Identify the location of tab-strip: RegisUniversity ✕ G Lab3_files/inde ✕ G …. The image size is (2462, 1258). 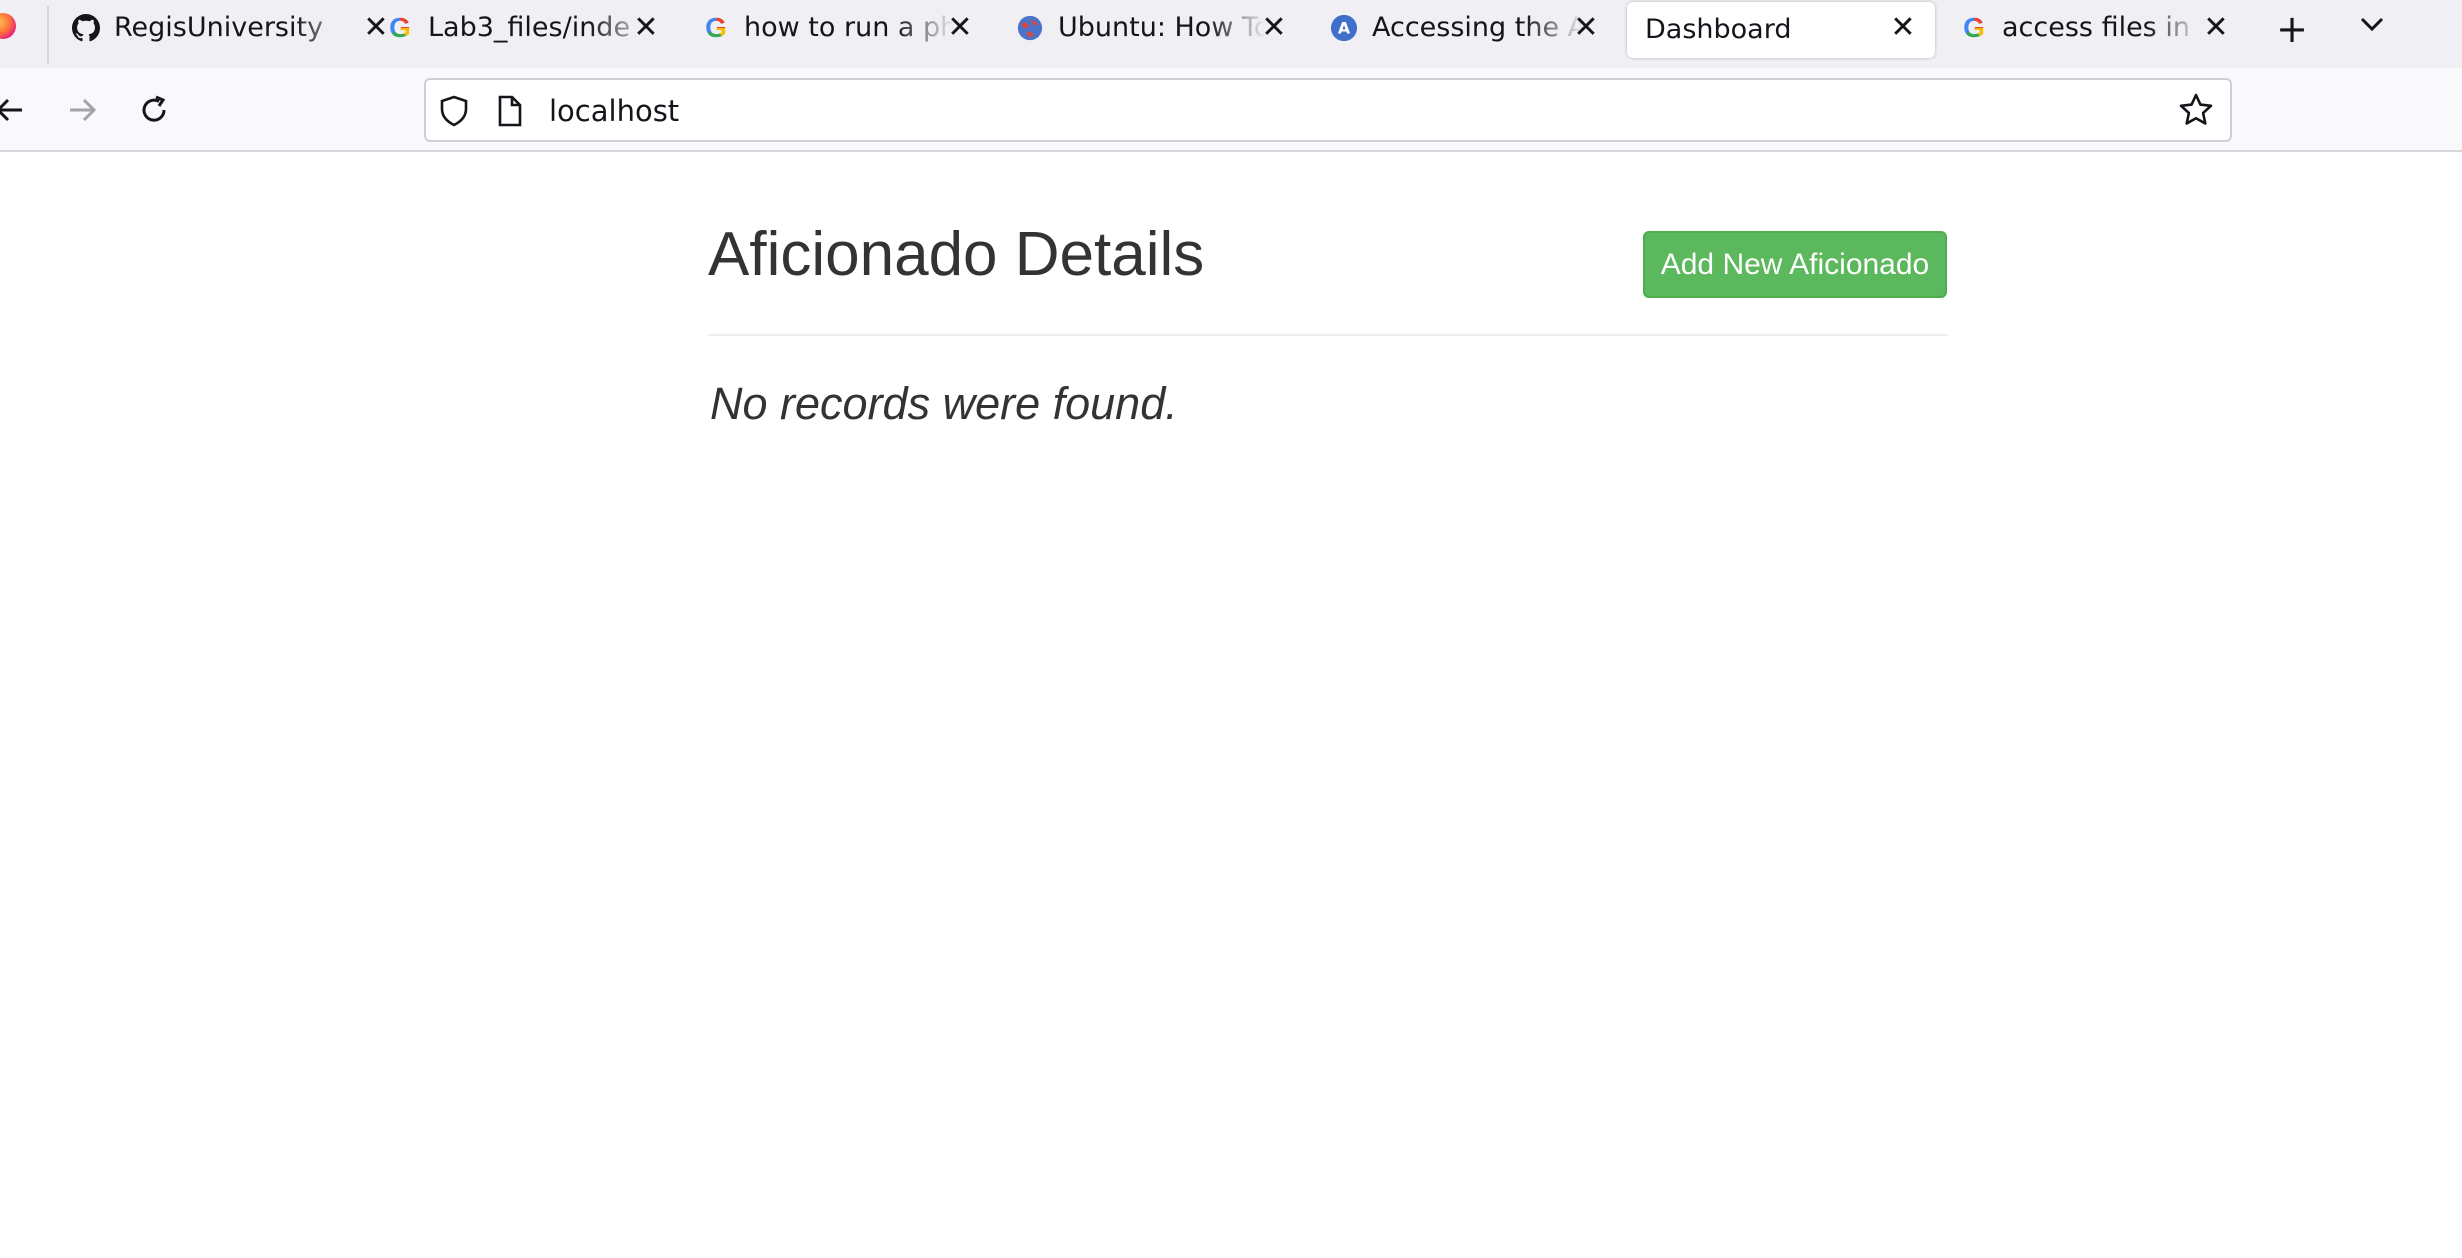
(1231, 34).